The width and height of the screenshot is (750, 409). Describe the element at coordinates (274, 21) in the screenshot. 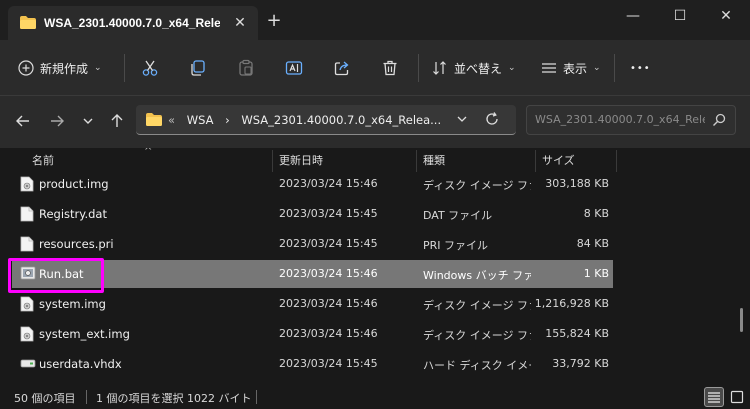

I see `new-tab-button: +` at that location.